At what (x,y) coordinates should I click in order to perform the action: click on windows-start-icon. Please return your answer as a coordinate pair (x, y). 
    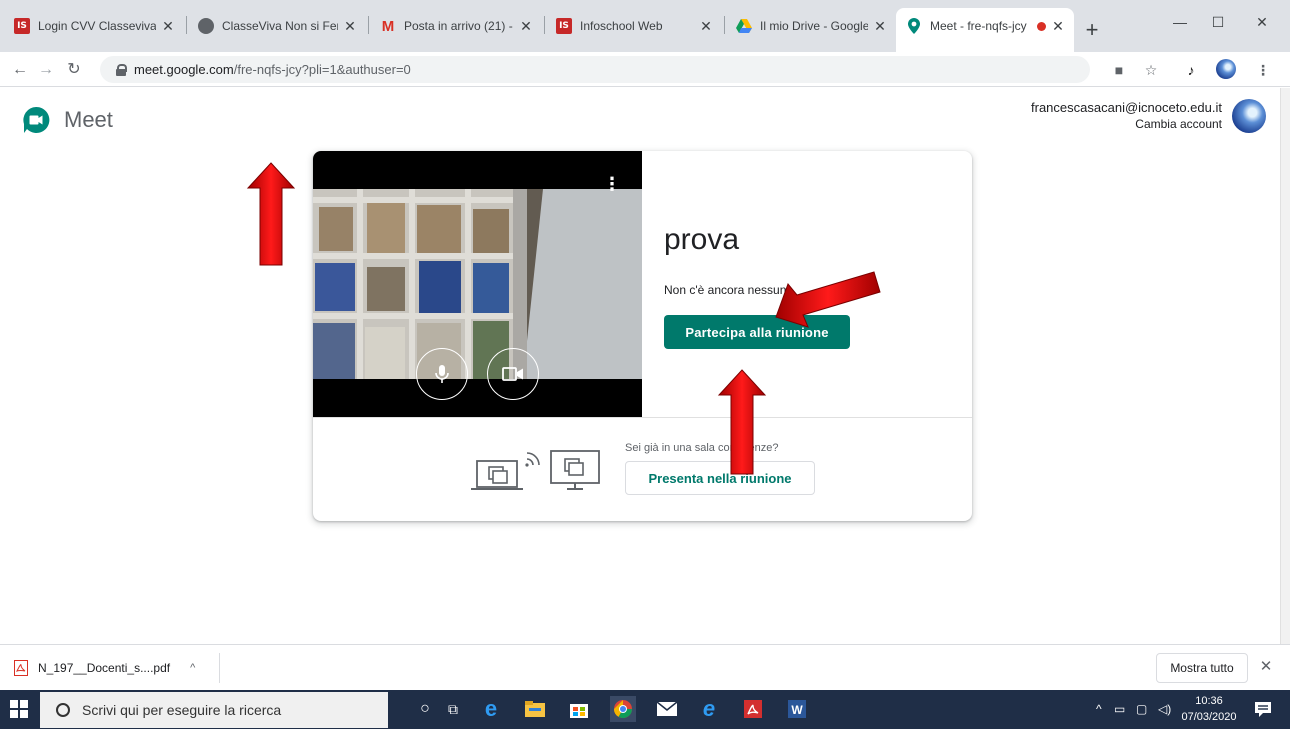
    Looking at the image, I should click on (19, 709).